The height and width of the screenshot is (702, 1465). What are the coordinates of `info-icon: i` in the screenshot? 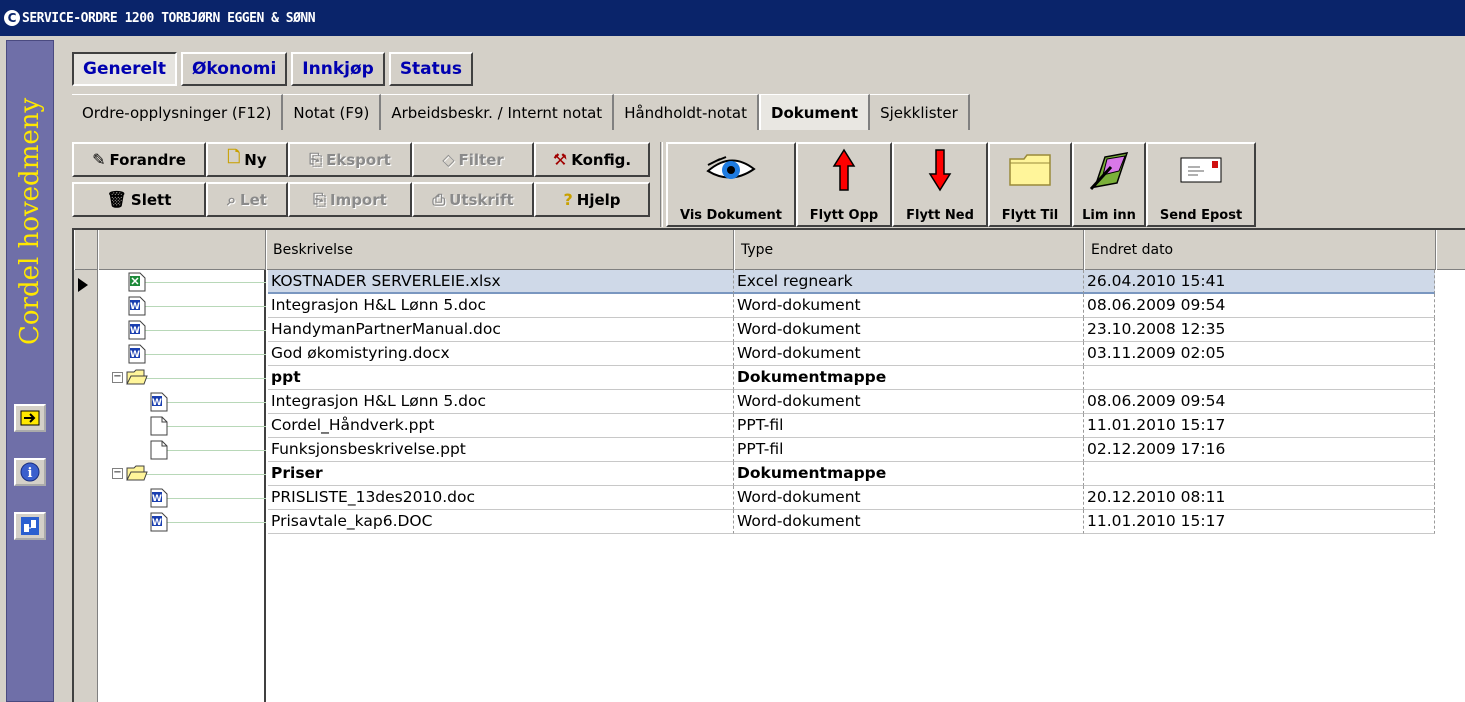 It's located at (30, 472).